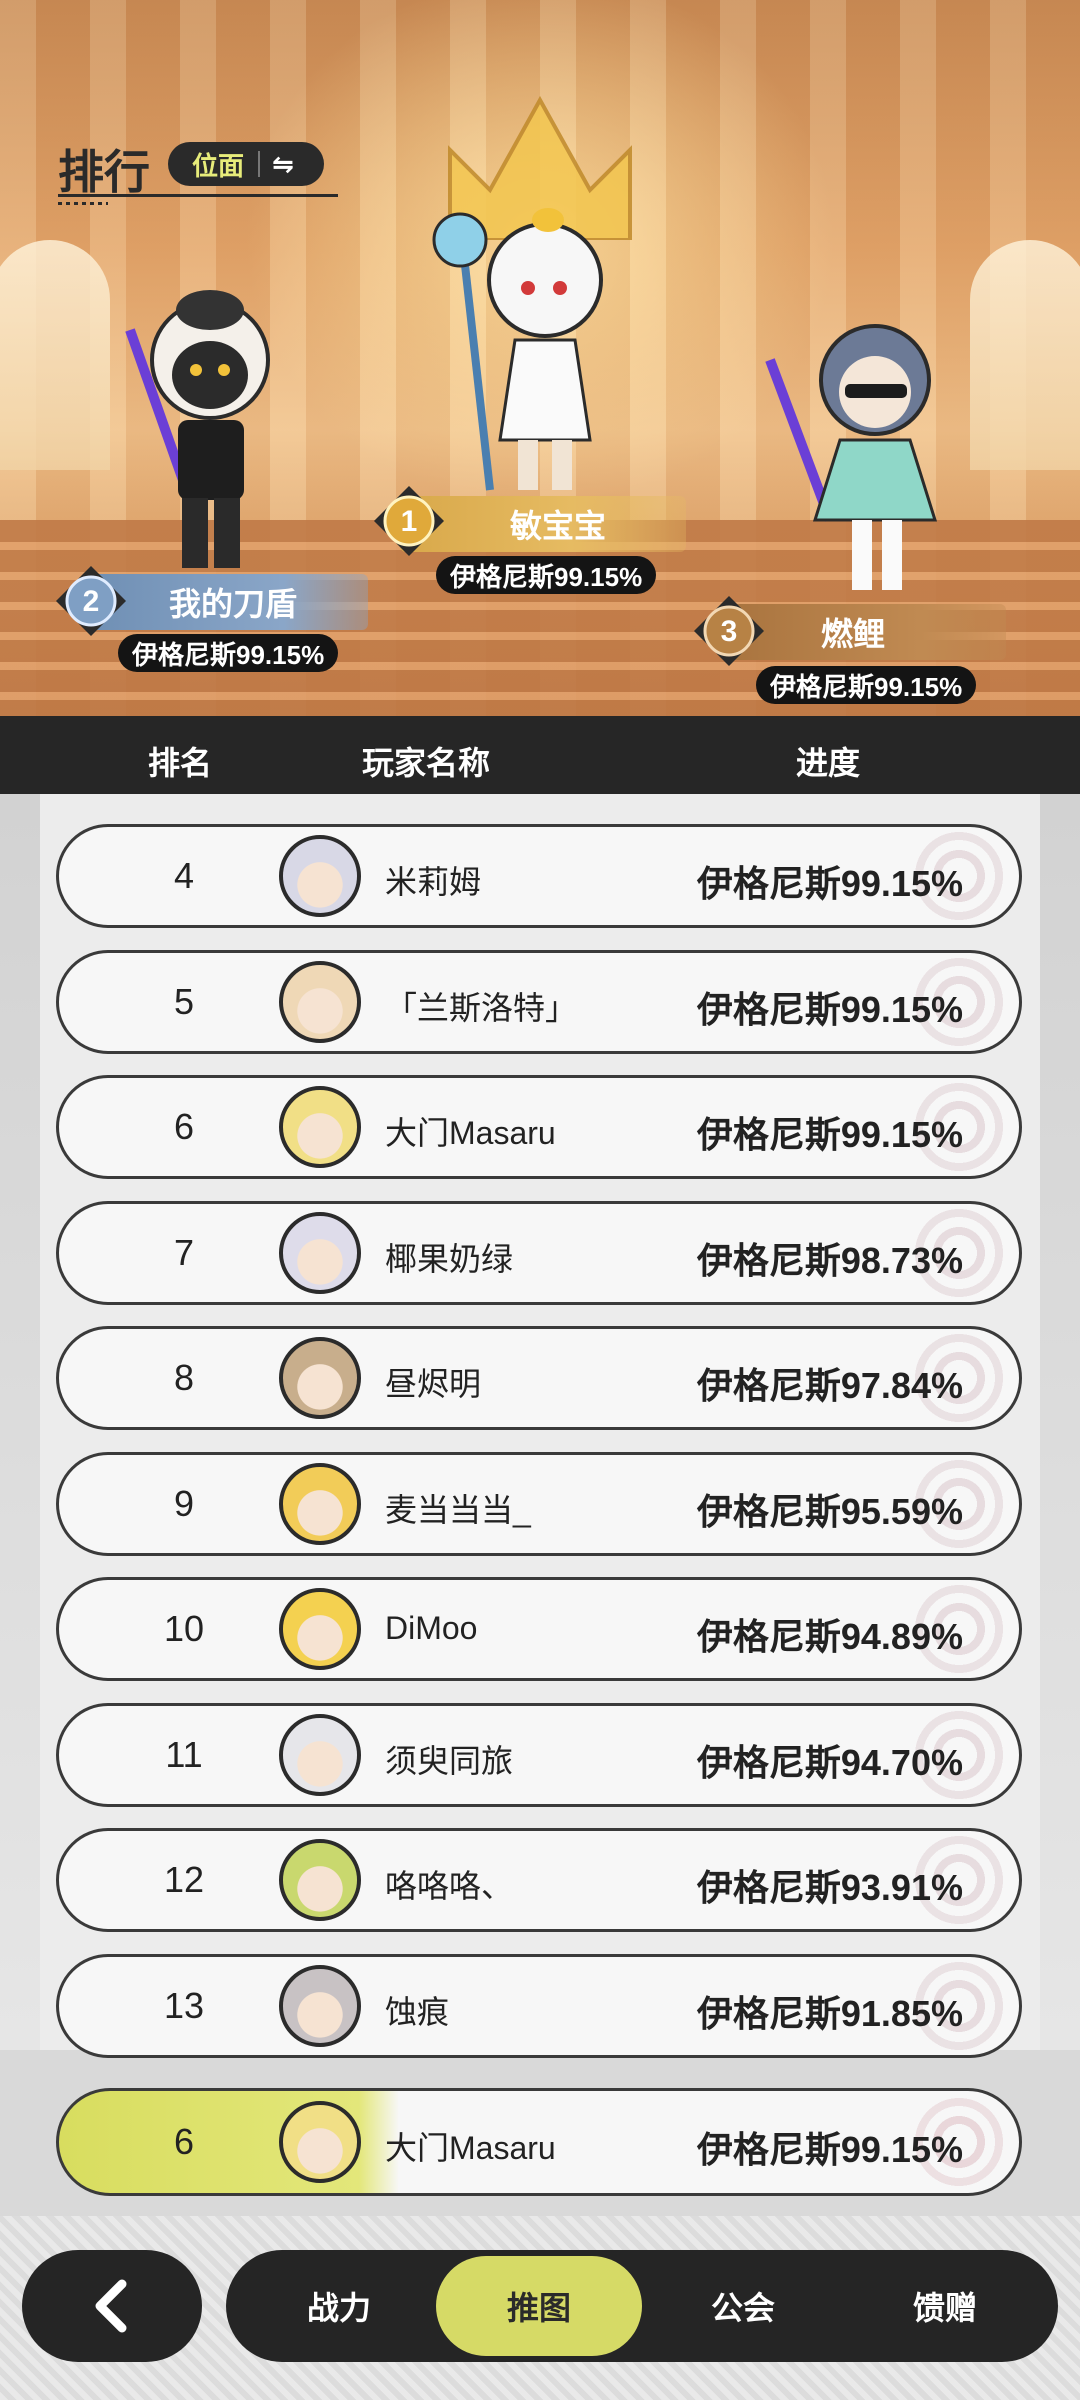 The height and width of the screenshot is (2400, 1080). Describe the element at coordinates (540, 755) in the screenshot. I see `ranking-table-header: 排名 玩家名称 进度` at that location.